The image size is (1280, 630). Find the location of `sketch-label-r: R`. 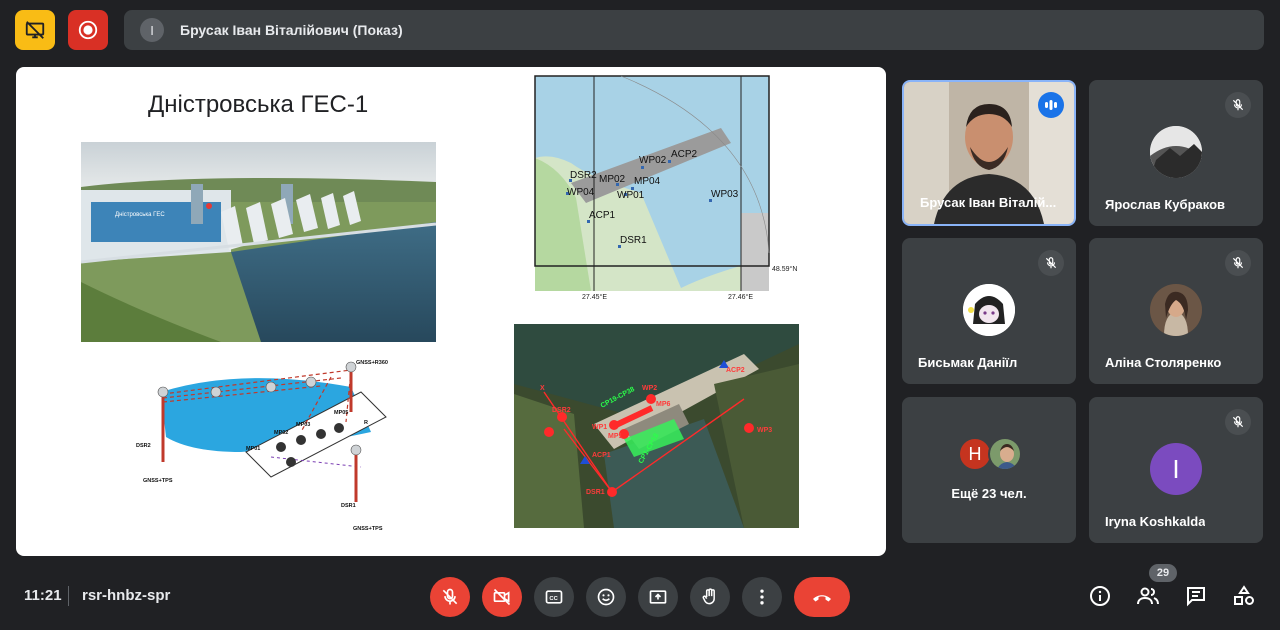

sketch-label-r: R is located at coordinates (366, 423).